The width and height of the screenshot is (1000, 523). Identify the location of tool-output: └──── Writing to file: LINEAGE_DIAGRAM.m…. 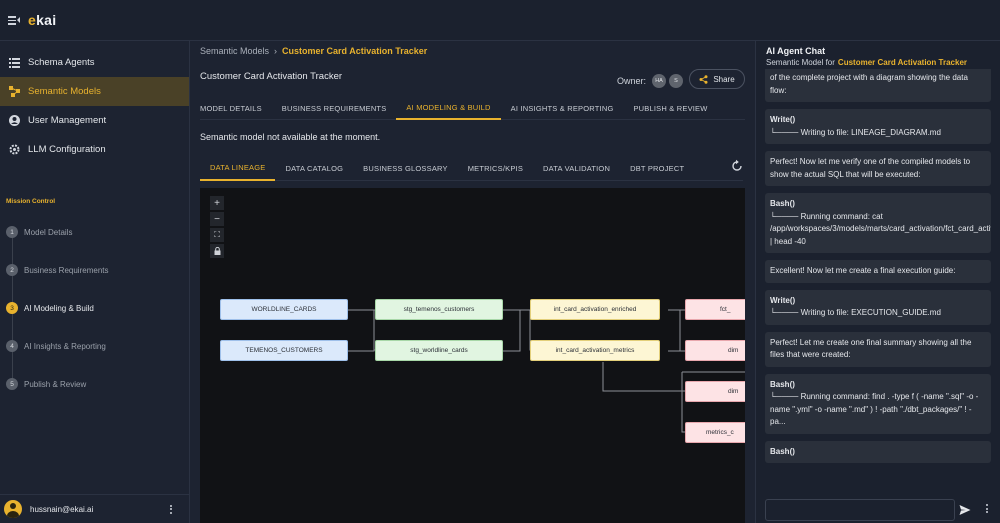
(855, 132).